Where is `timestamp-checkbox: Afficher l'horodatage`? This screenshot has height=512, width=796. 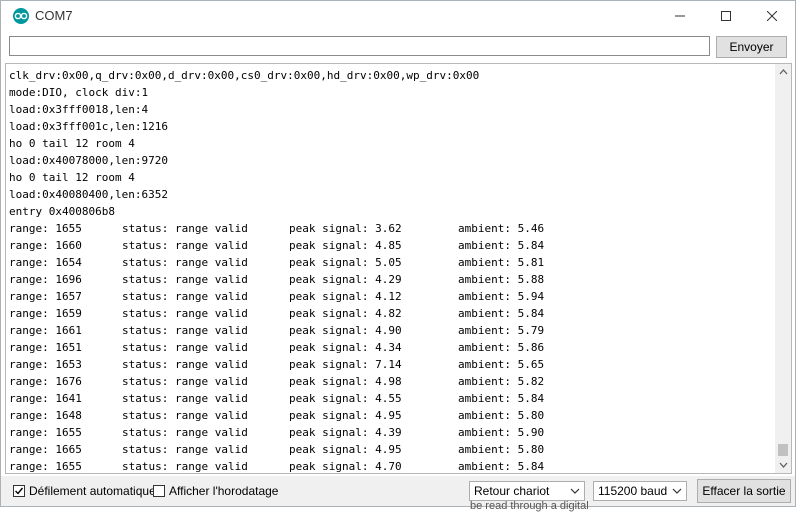
timestamp-checkbox: Afficher l'horodatage is located at coordinates (215, 491).